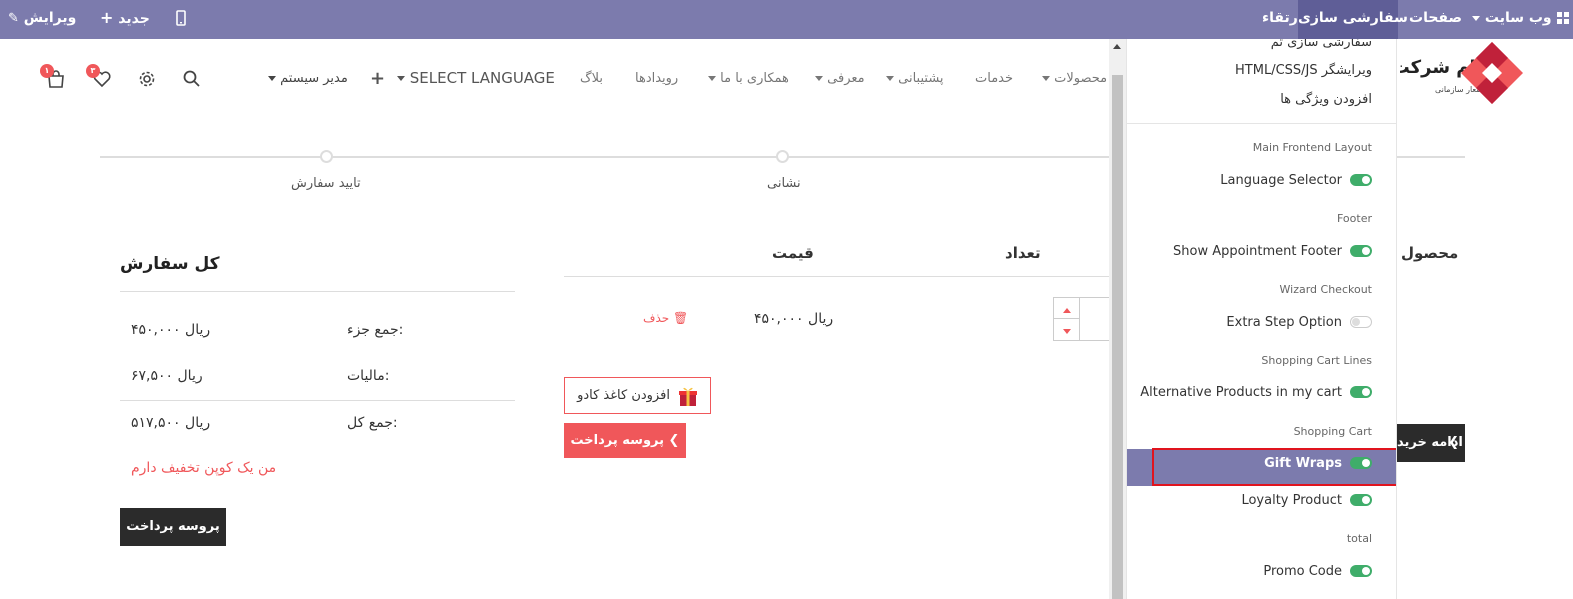 This screenshot has width=1573, height=599. Describe the element at coordinates (1281, 180) in the screenshot. I see `option-label: Language Selector` at that location.